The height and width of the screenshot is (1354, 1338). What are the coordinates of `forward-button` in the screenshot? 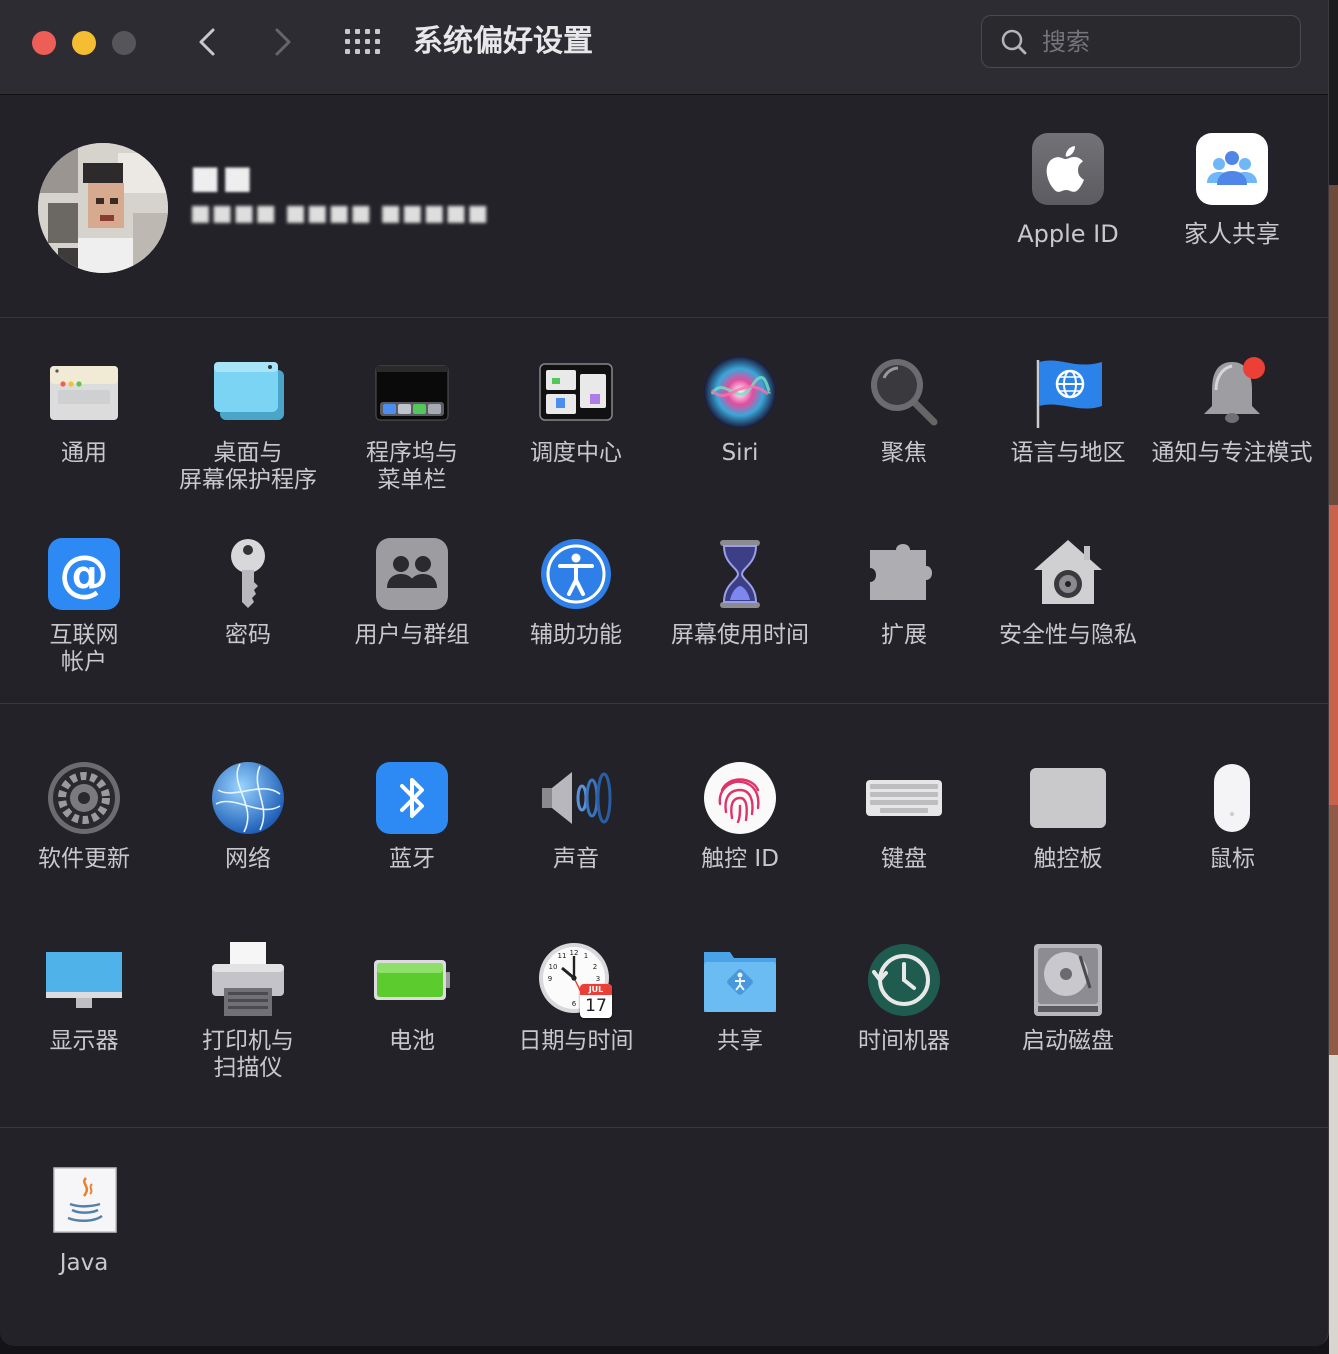 It's located at (282, 42).